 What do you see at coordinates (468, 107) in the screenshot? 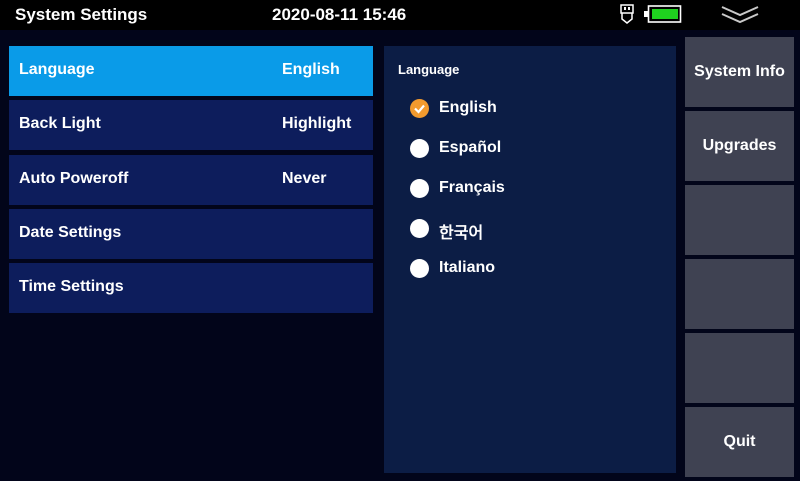
I see `language-option-label: English` at bounding box center [468, 107].